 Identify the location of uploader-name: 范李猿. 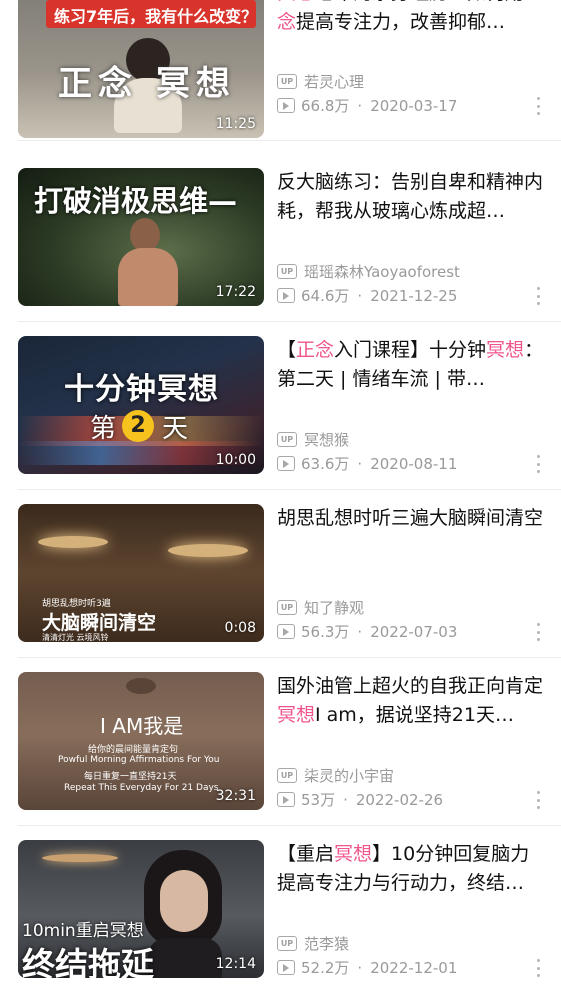
(327, 944).